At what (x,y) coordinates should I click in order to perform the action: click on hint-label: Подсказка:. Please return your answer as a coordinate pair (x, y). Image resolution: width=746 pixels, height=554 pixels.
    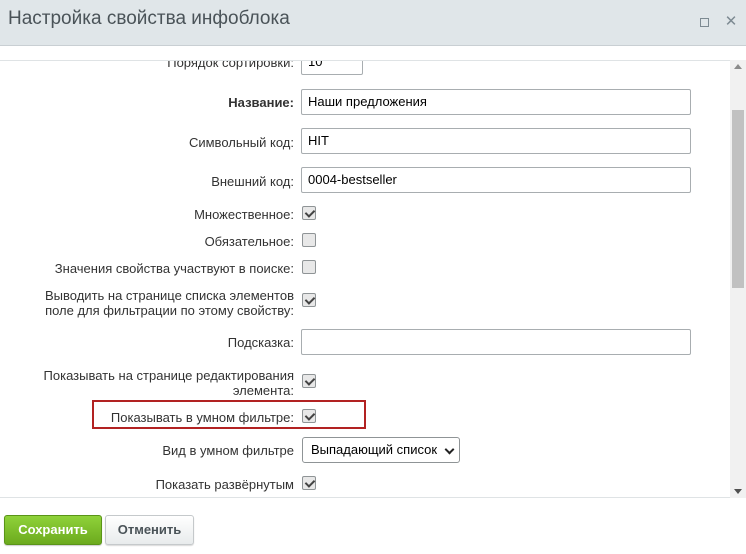
    Looking at the image, I should click on (260, 342).